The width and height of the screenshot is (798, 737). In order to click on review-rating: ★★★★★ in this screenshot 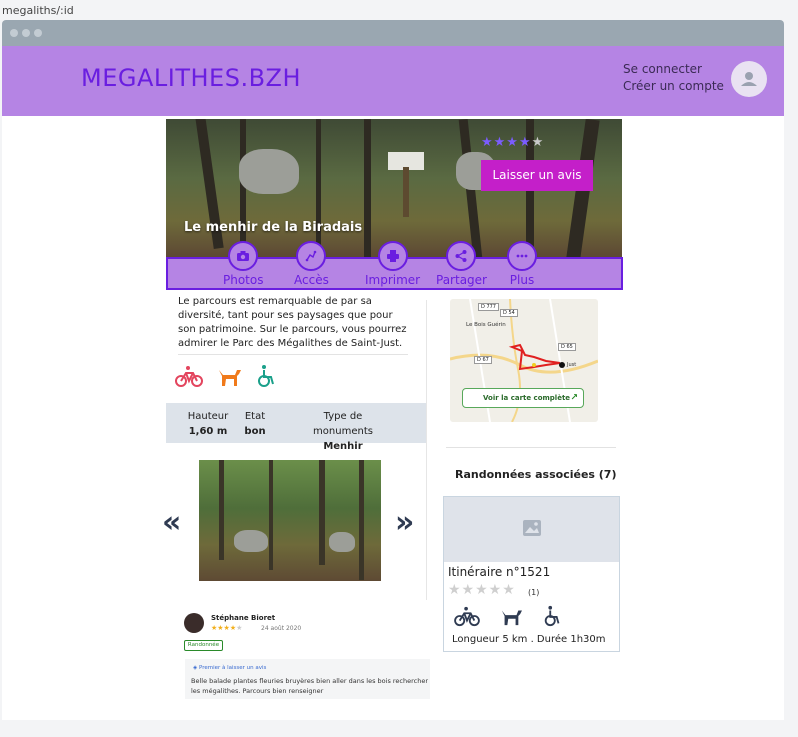, I will do `click(227, 628)`.